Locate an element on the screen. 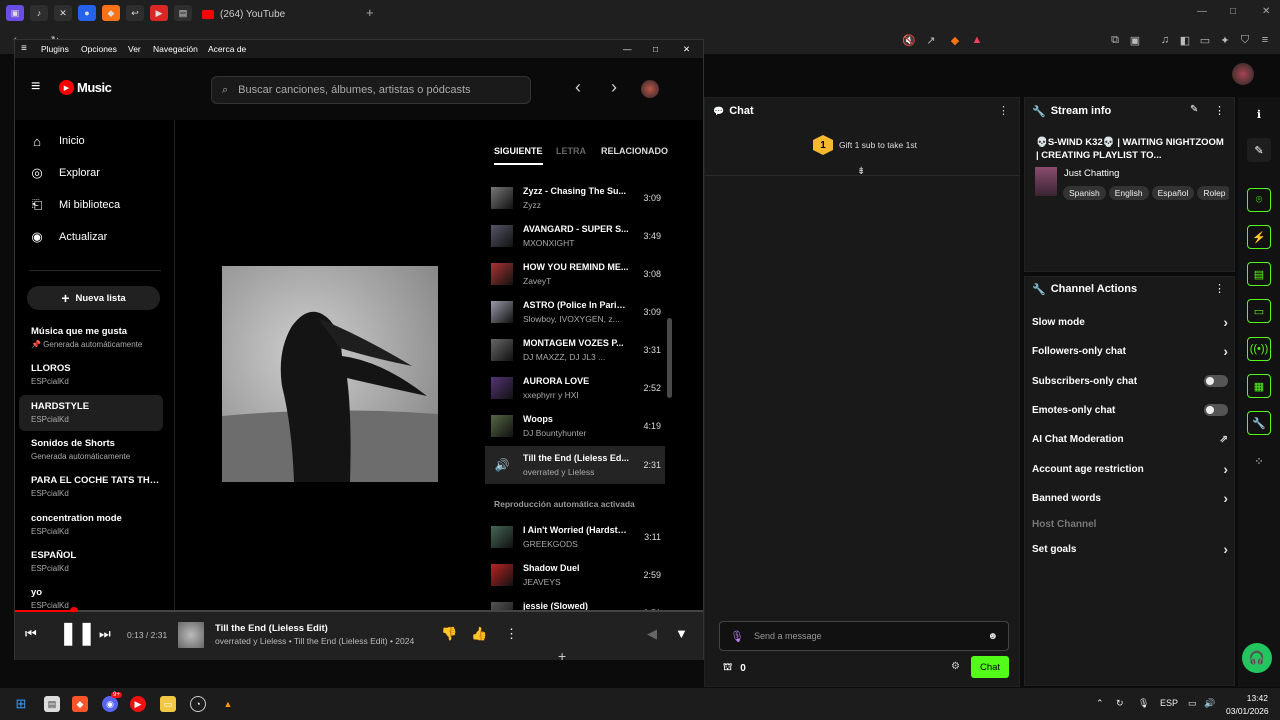 The width and height of the screenshot is (1280, 720). share-icon: ↗ is located at coordinates (931, 40).